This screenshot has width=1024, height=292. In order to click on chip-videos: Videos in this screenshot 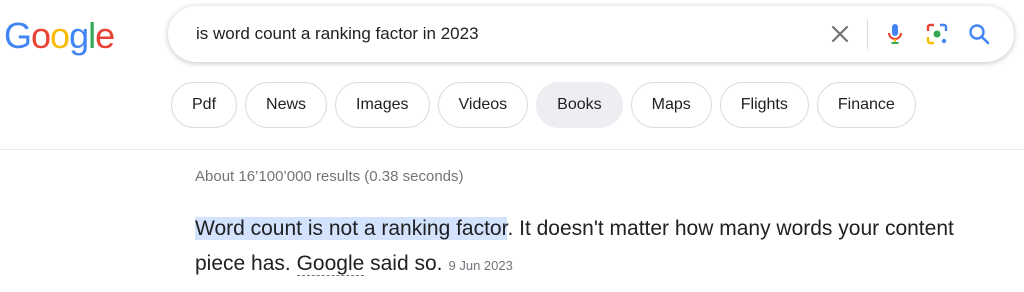, I will do `click(483, 105)`.